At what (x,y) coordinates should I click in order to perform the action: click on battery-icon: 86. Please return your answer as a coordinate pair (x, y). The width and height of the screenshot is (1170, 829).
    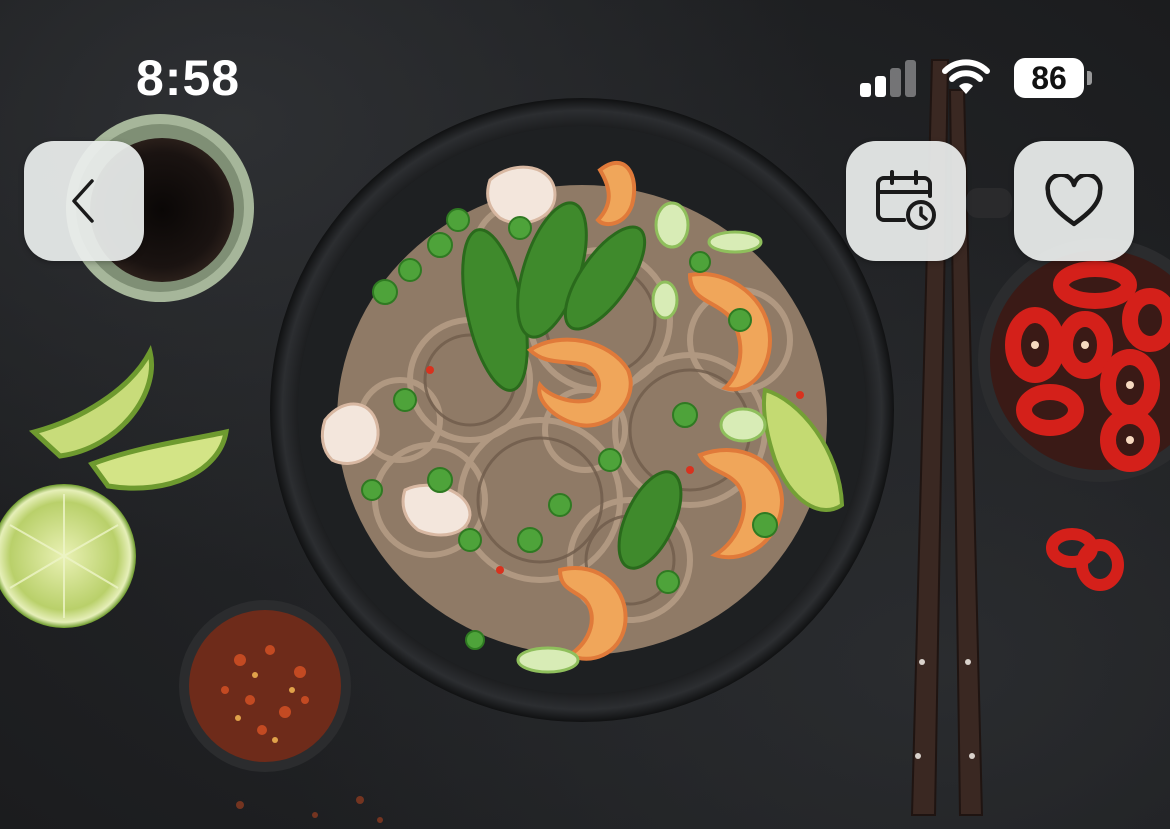
    Looking at the image, I should click on (1053, 78).